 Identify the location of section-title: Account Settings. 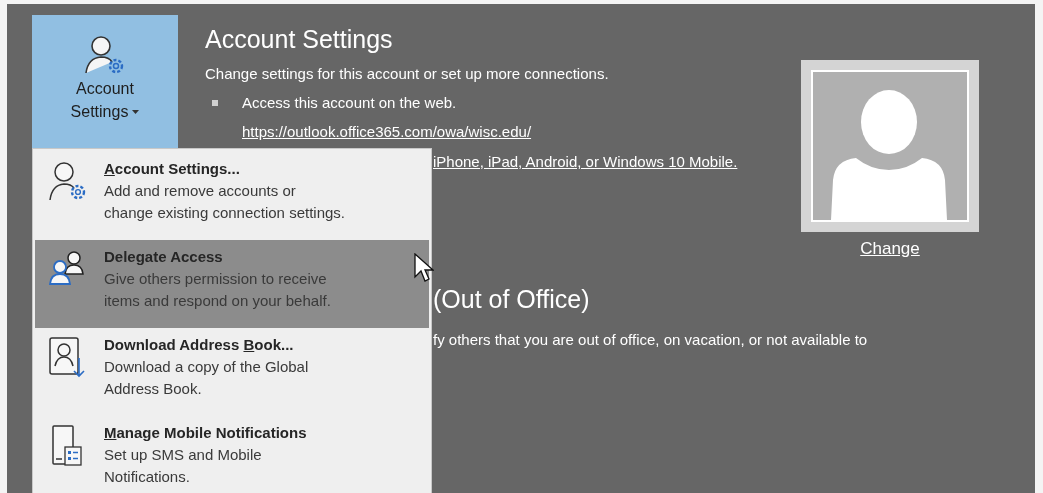
(299, 39).